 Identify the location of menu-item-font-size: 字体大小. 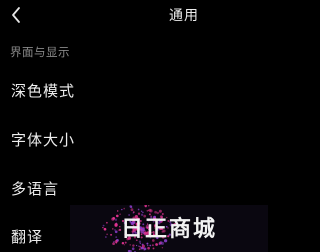
(134, 140).